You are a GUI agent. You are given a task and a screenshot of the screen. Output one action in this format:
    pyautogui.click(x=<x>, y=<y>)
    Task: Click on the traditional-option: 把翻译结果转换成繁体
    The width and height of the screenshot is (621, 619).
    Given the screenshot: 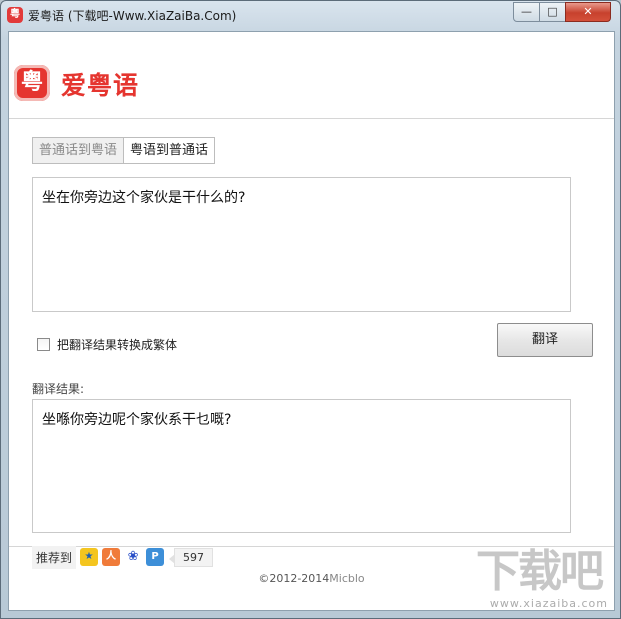 What is the action you would take?
    pyautogui.click(x=107, y=344)
    